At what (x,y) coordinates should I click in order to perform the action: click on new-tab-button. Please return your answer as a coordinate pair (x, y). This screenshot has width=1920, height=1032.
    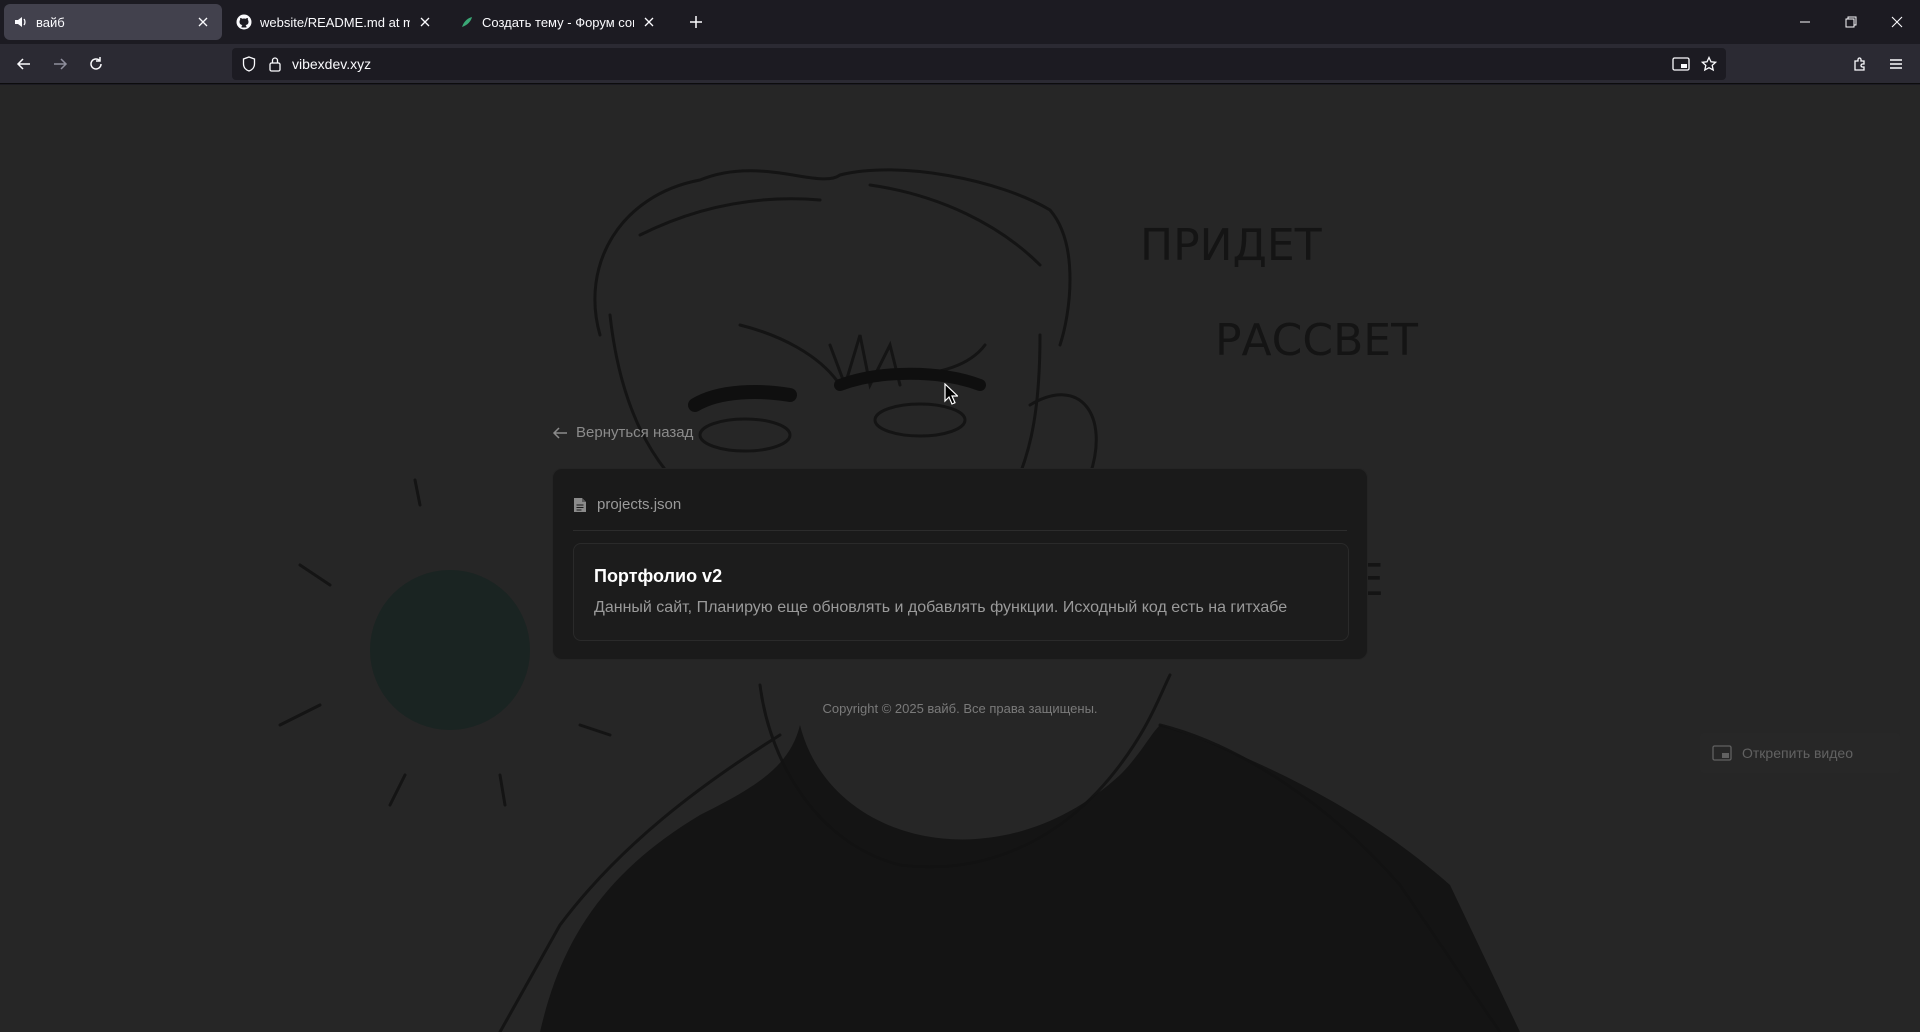
    Looking at the image, I should click on (696, 22).